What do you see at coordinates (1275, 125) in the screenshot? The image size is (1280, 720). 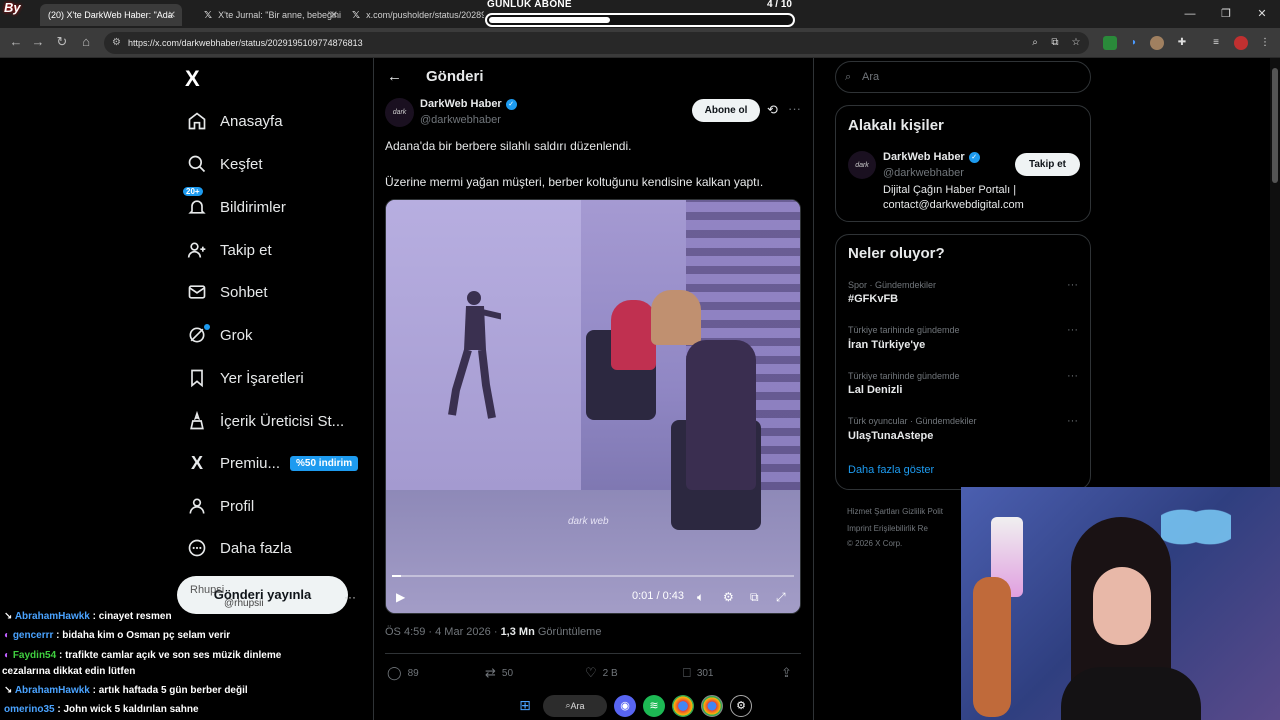 I see `scrollbar-thumb` at bounding box center [1275, 125].